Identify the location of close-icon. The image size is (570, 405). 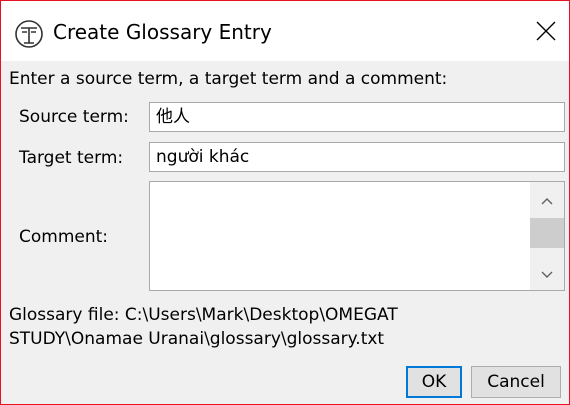
(546, 31).